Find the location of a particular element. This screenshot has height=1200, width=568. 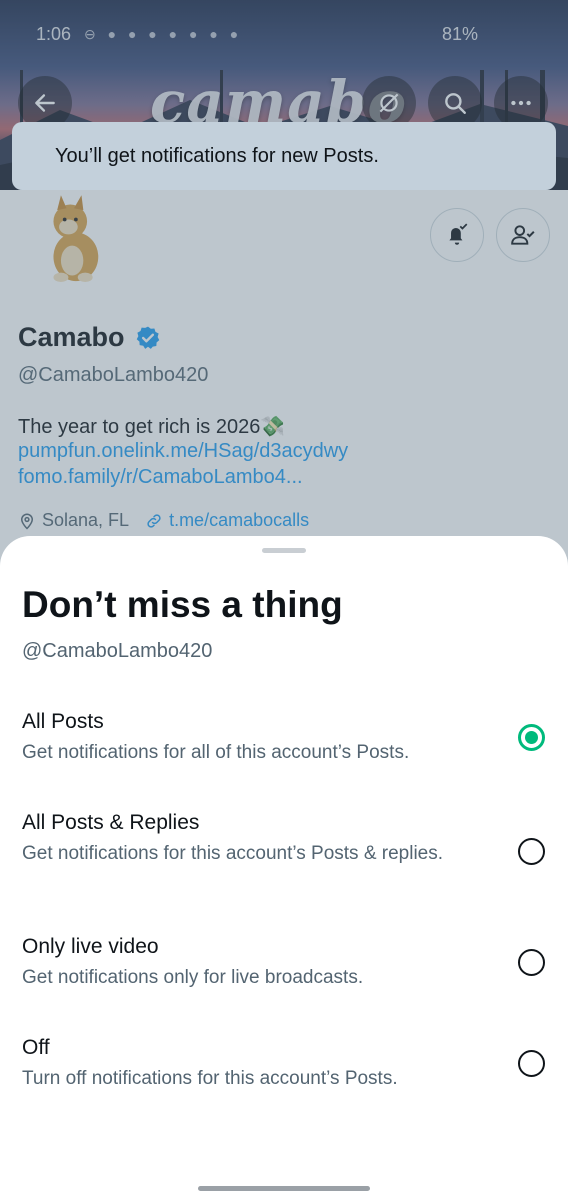

sheet-handle: @CamaboLambo420 is located at coordinates (117, 651).